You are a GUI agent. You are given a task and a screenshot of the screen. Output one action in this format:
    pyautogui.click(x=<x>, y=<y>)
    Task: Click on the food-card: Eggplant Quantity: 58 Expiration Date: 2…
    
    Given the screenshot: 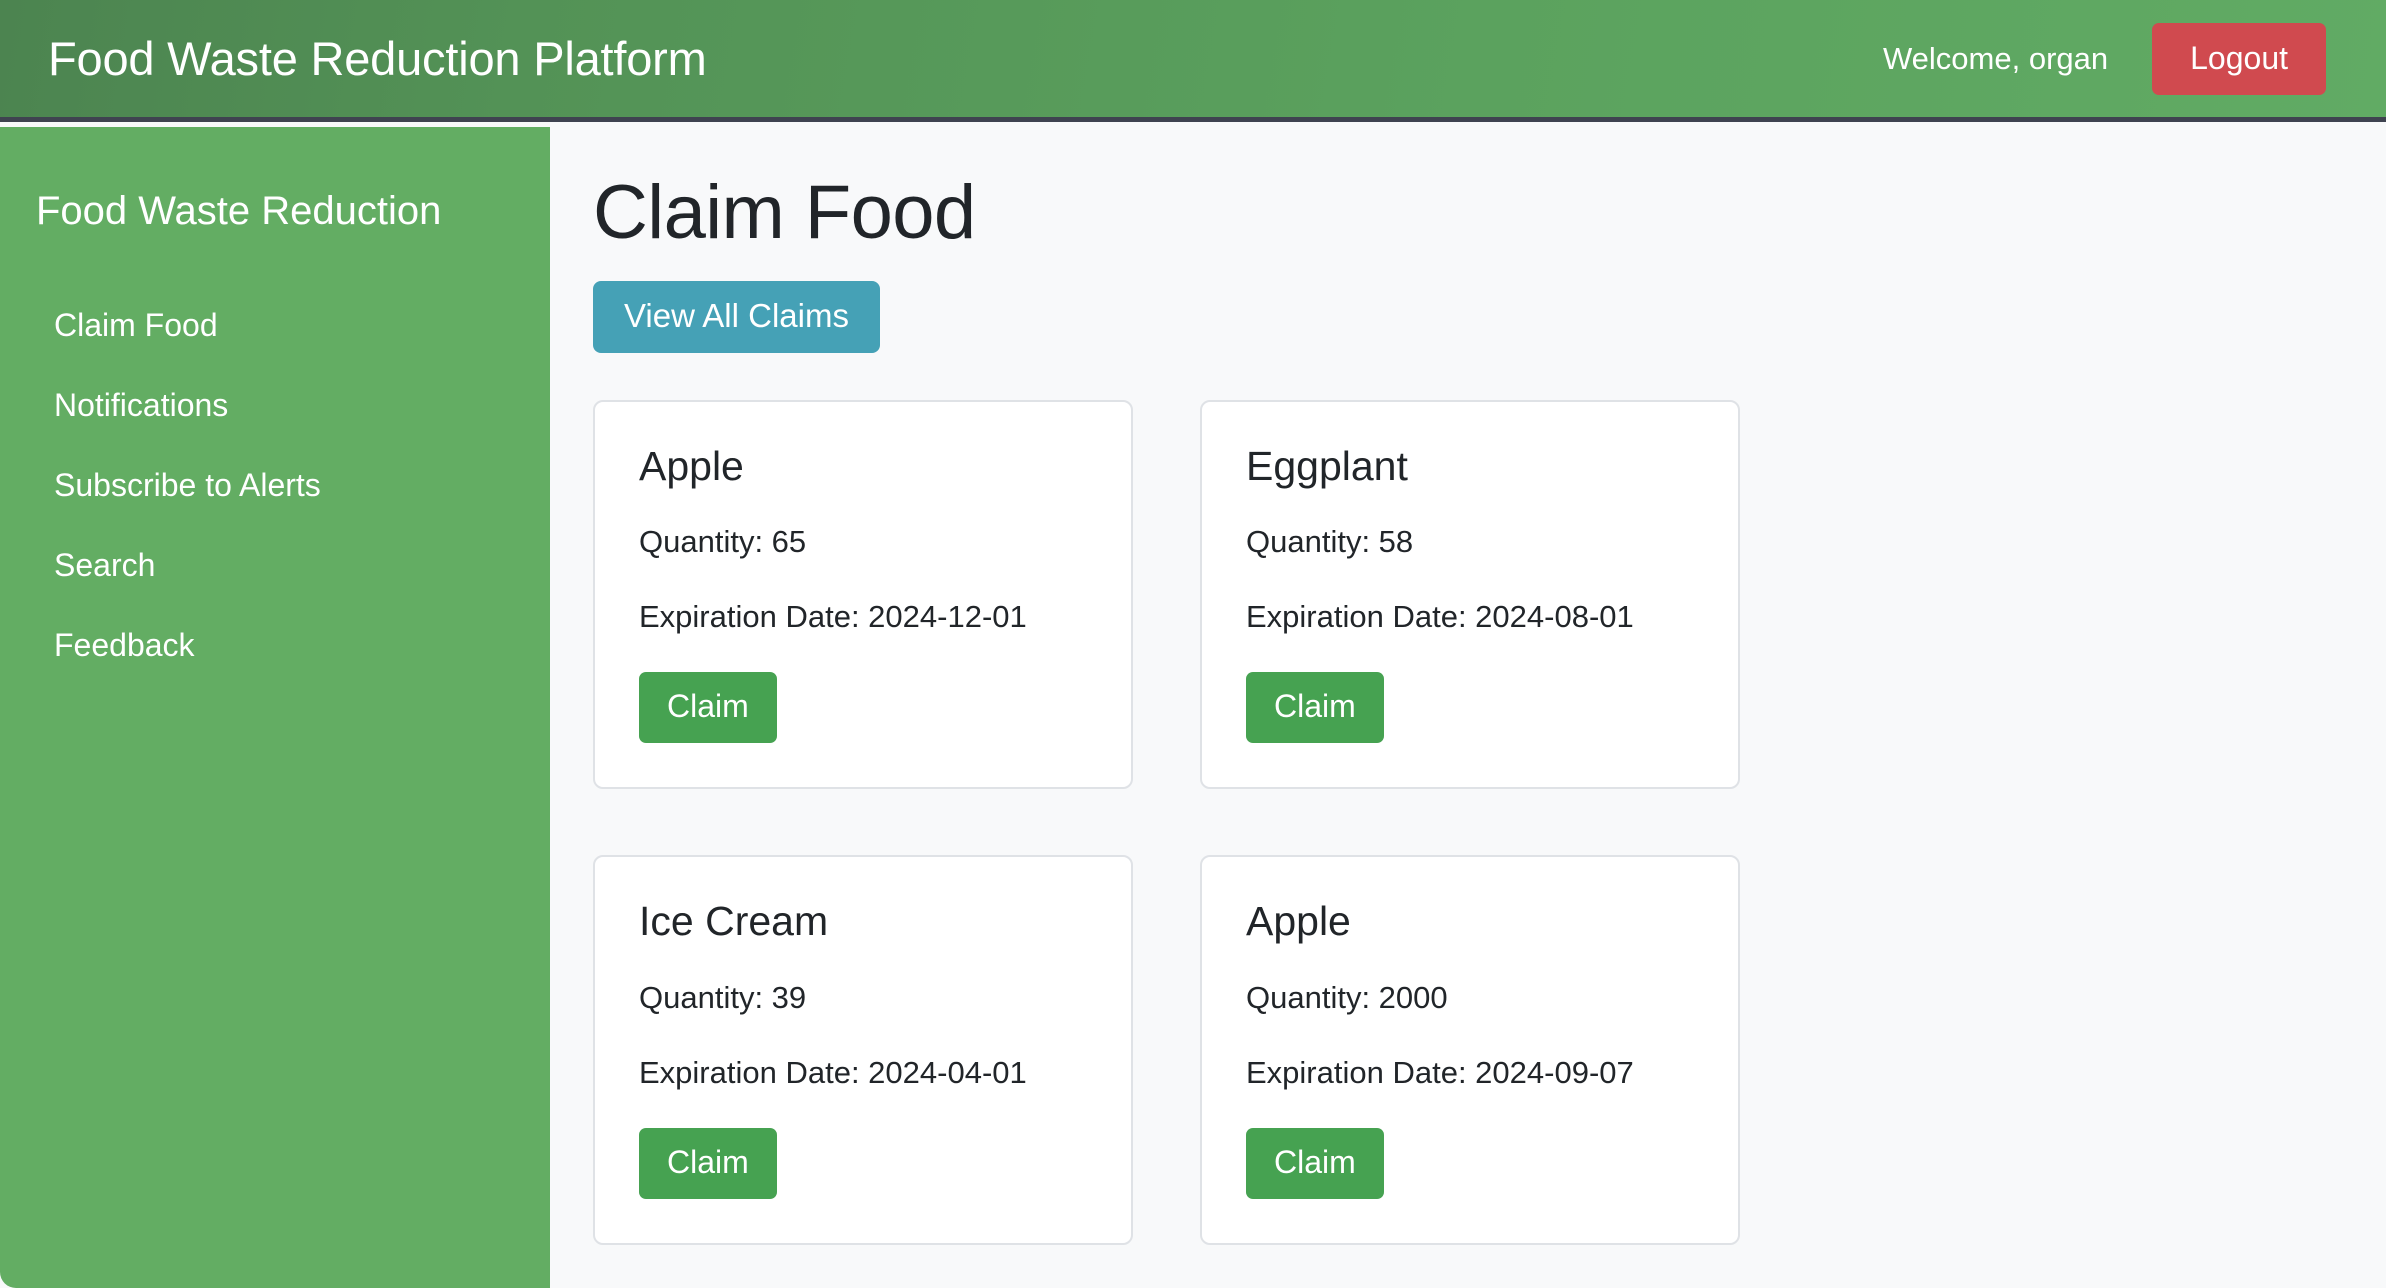 What is the action you would take?
    pyautogui.click(x=1470, y=594)
    